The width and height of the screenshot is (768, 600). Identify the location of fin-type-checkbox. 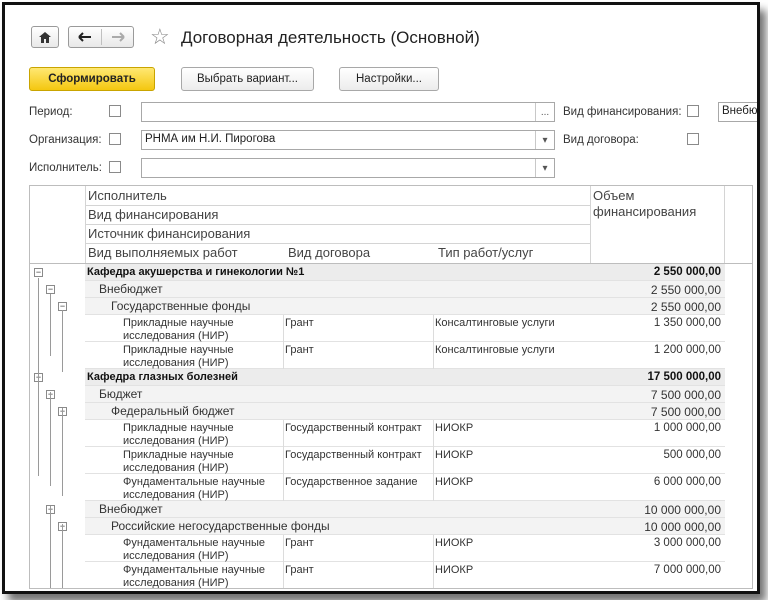
(693, 111).